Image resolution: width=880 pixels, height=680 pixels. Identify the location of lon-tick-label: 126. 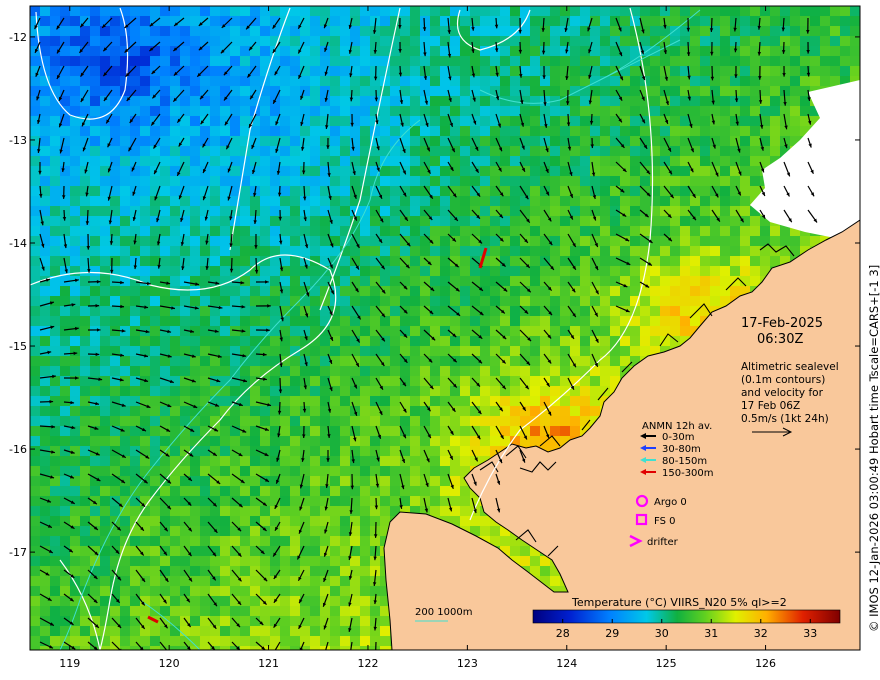
(765, 663).